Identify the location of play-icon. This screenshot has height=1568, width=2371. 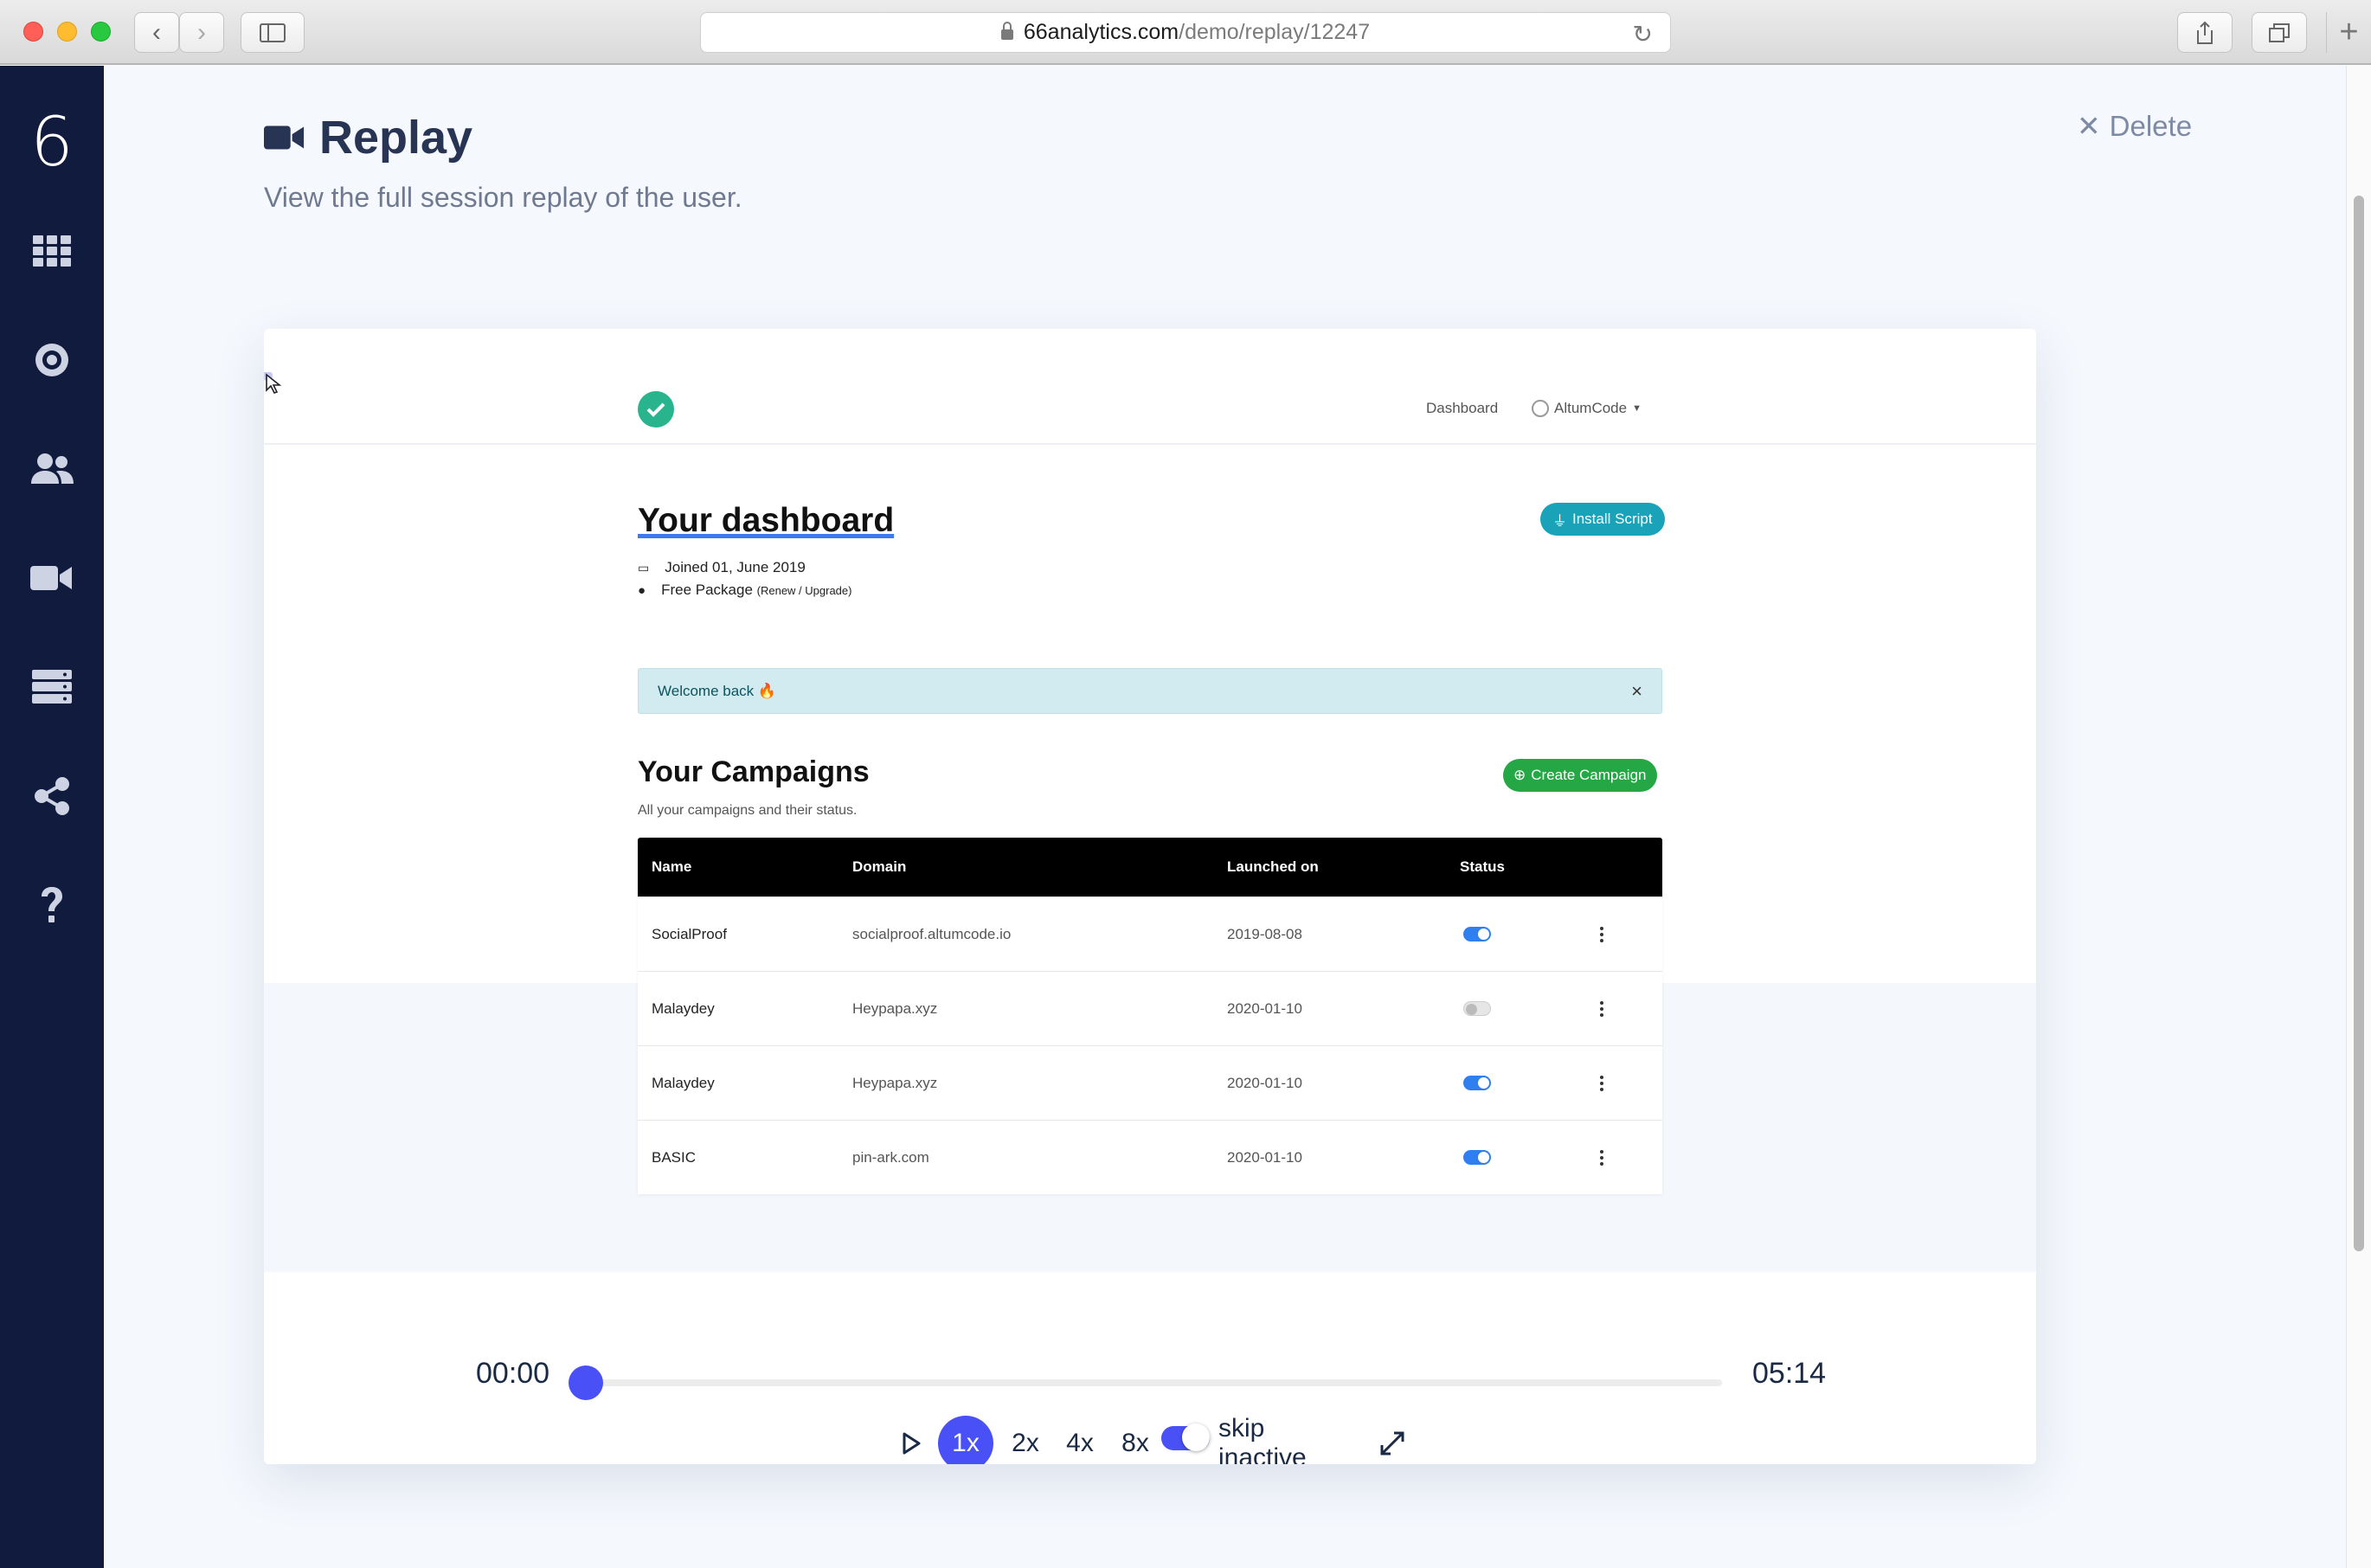
(912, 1443).